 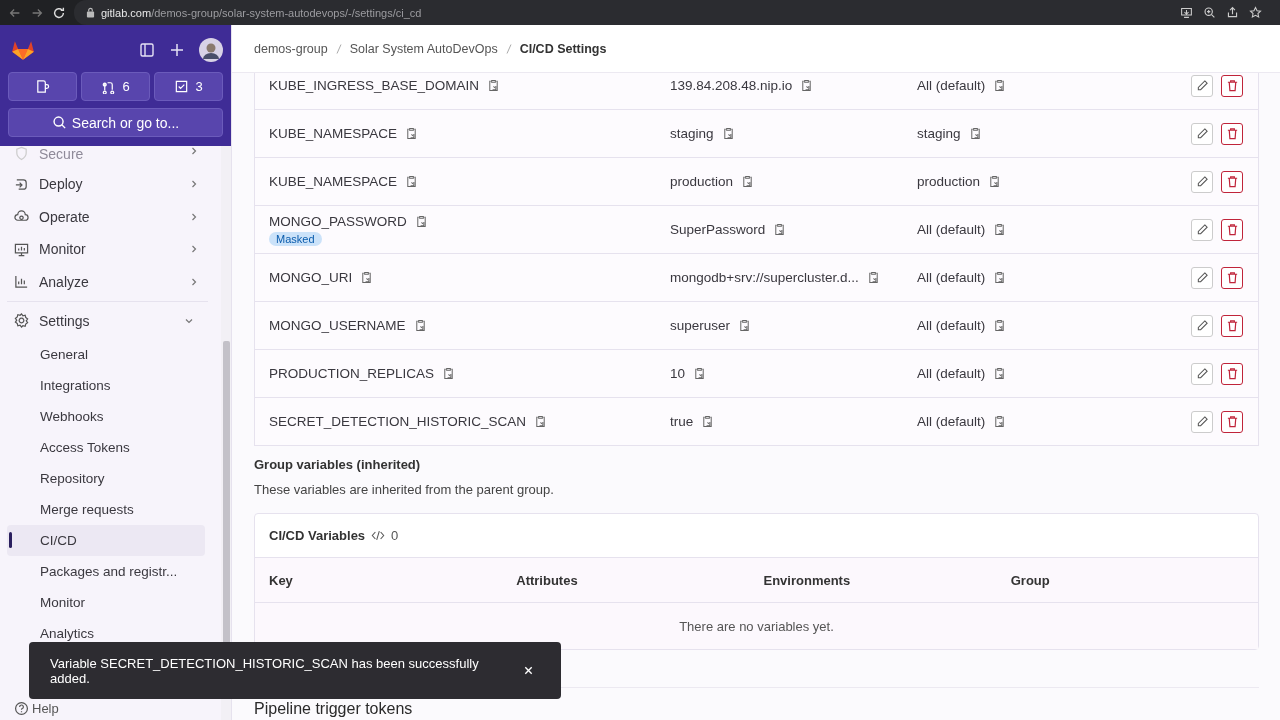 I want to click on column-header: Environments, so click(x=807, y=580).